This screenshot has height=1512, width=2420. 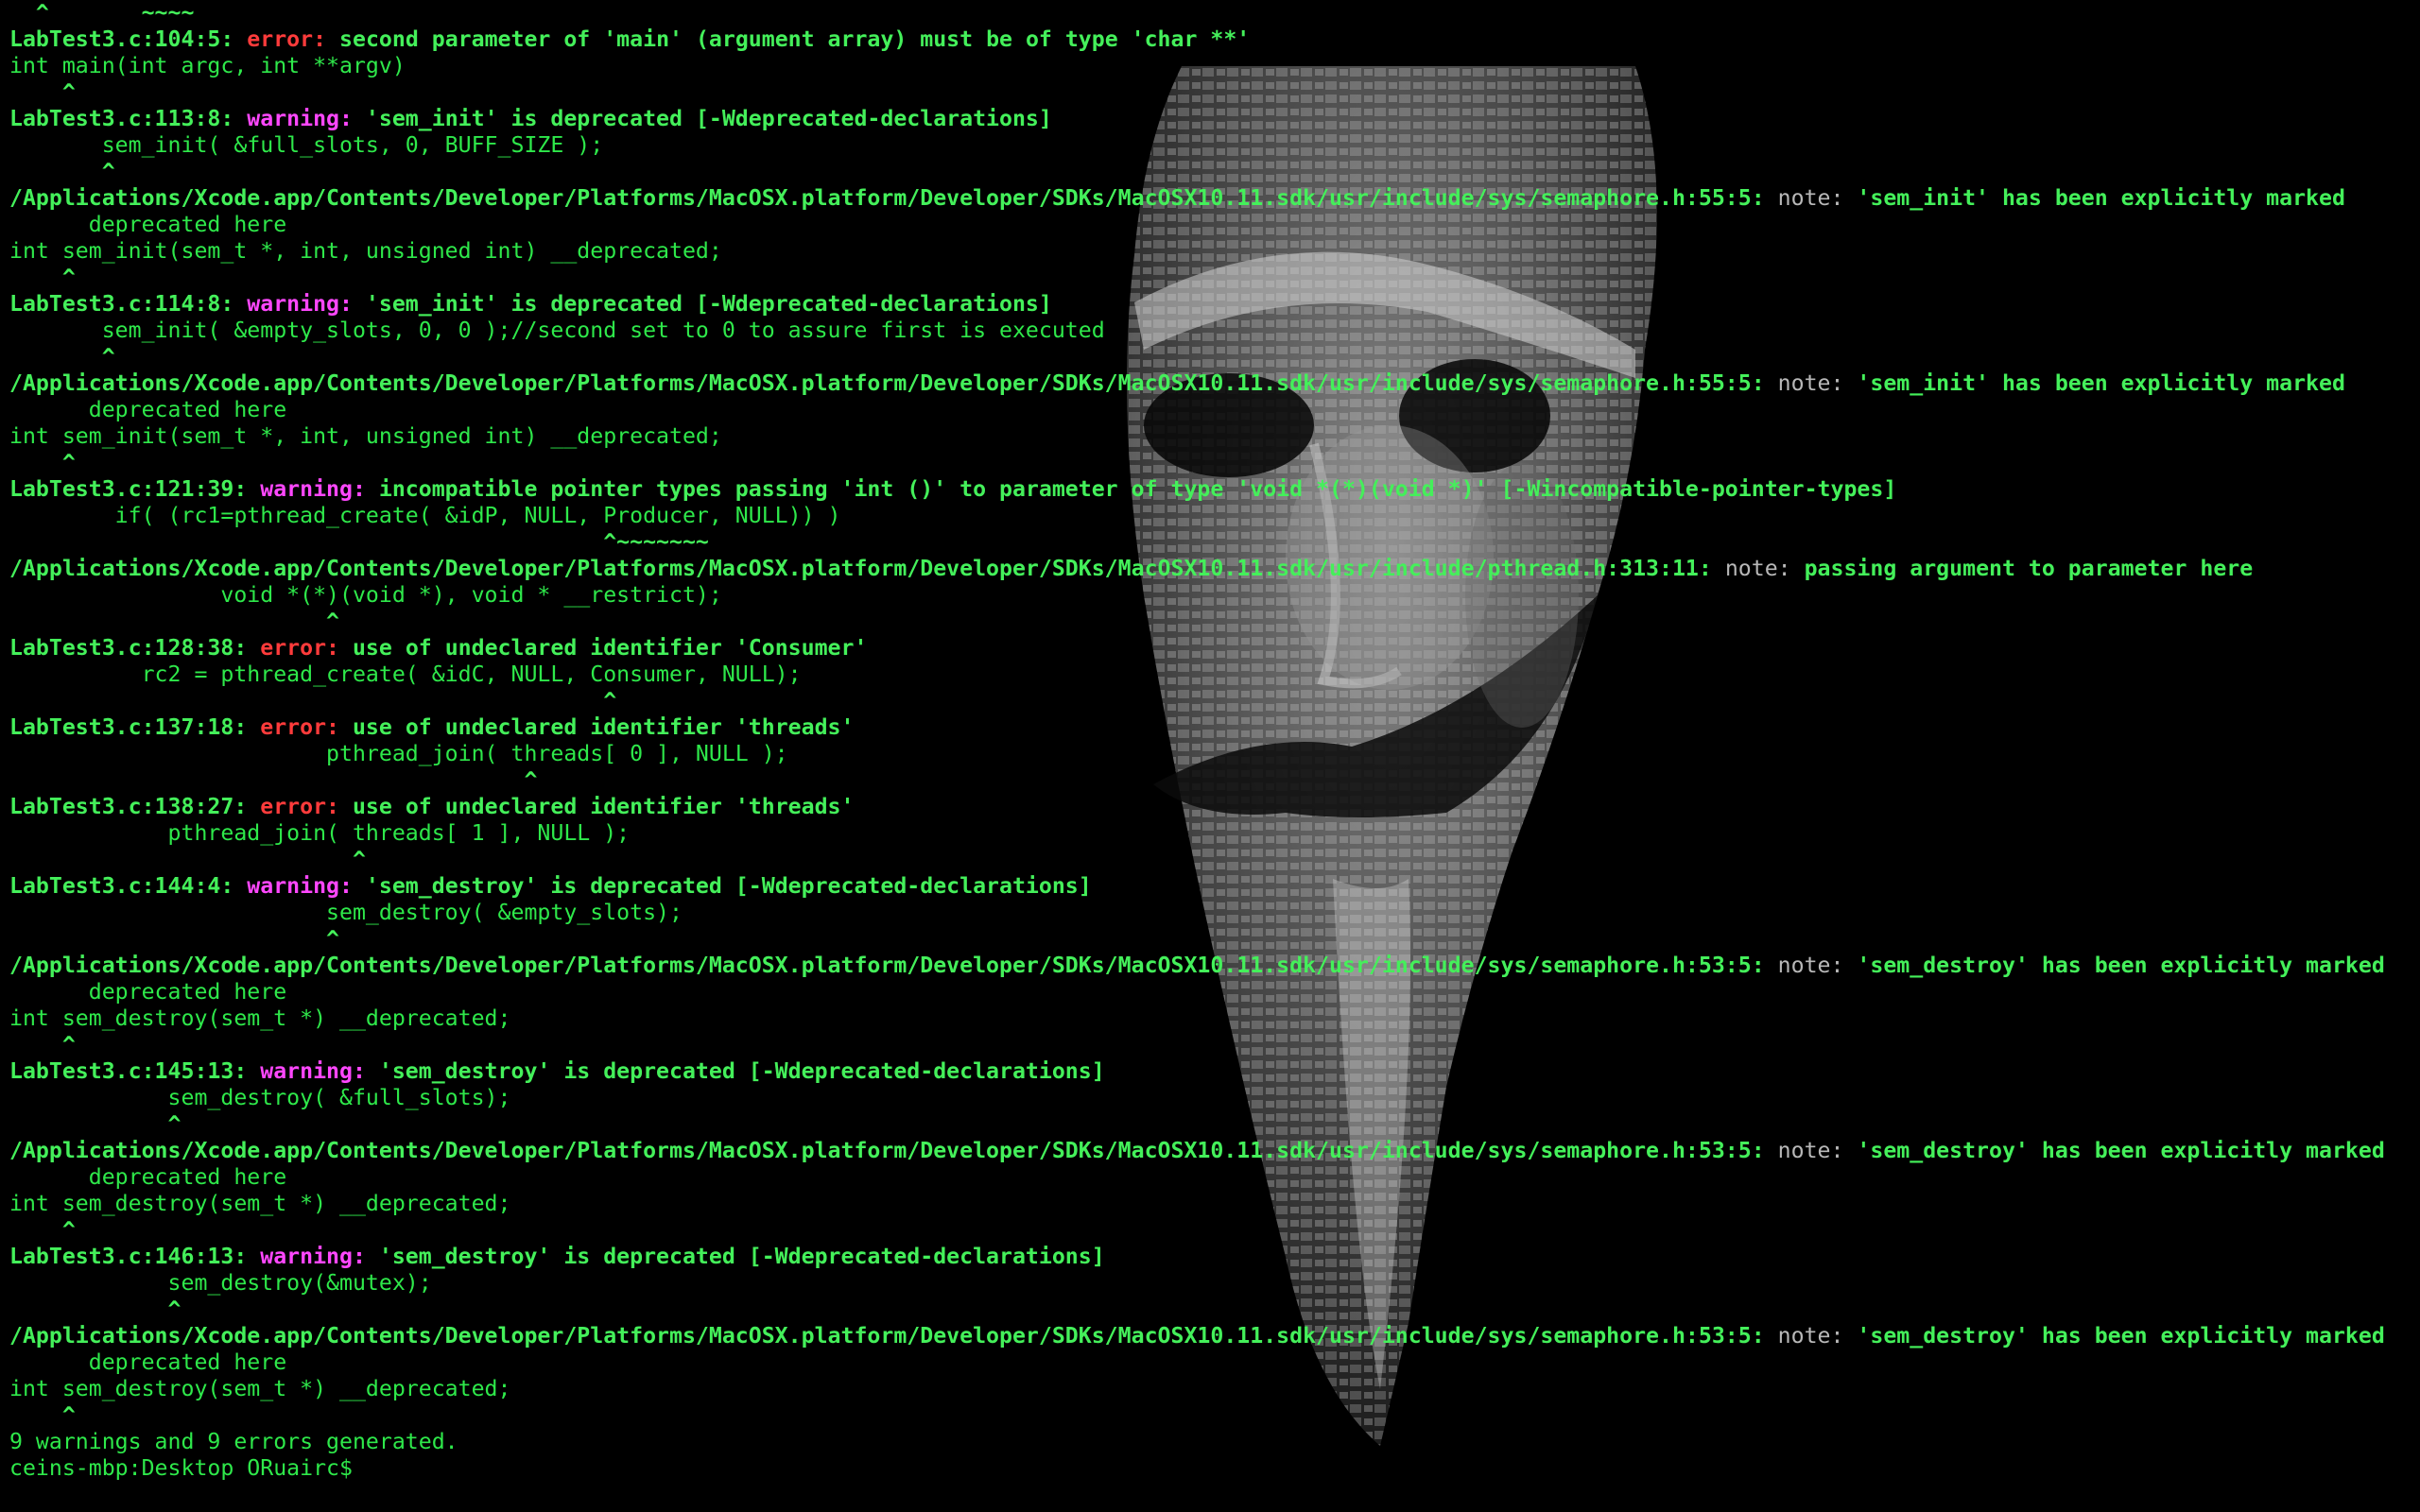 What do you see at coordinates (1210, 1283) in the screenshot?
I see `source-line: sem_destroy(&mutex);` at bounding box center [1210, 1283].